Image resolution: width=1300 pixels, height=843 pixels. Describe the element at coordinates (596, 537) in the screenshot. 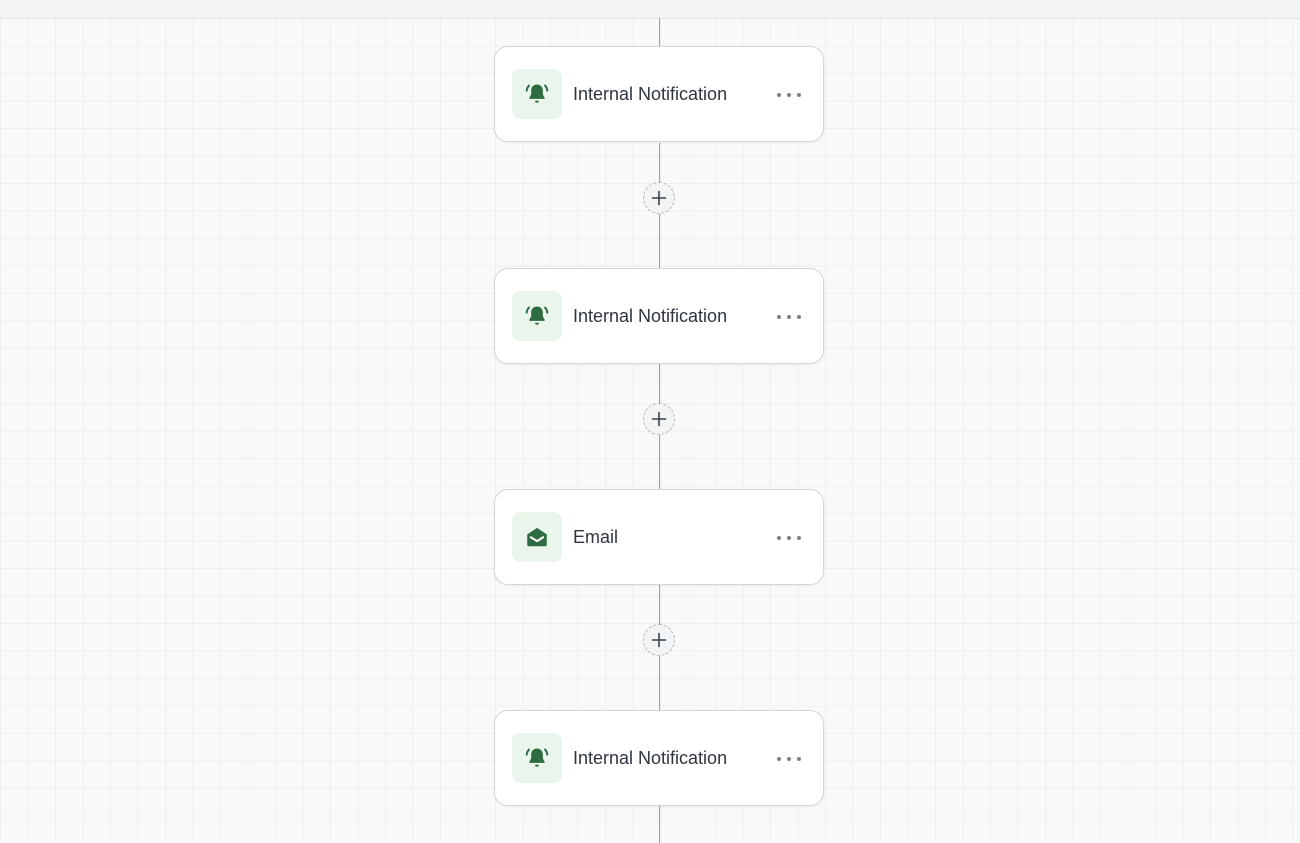

I see `node-title: Email` at that location.